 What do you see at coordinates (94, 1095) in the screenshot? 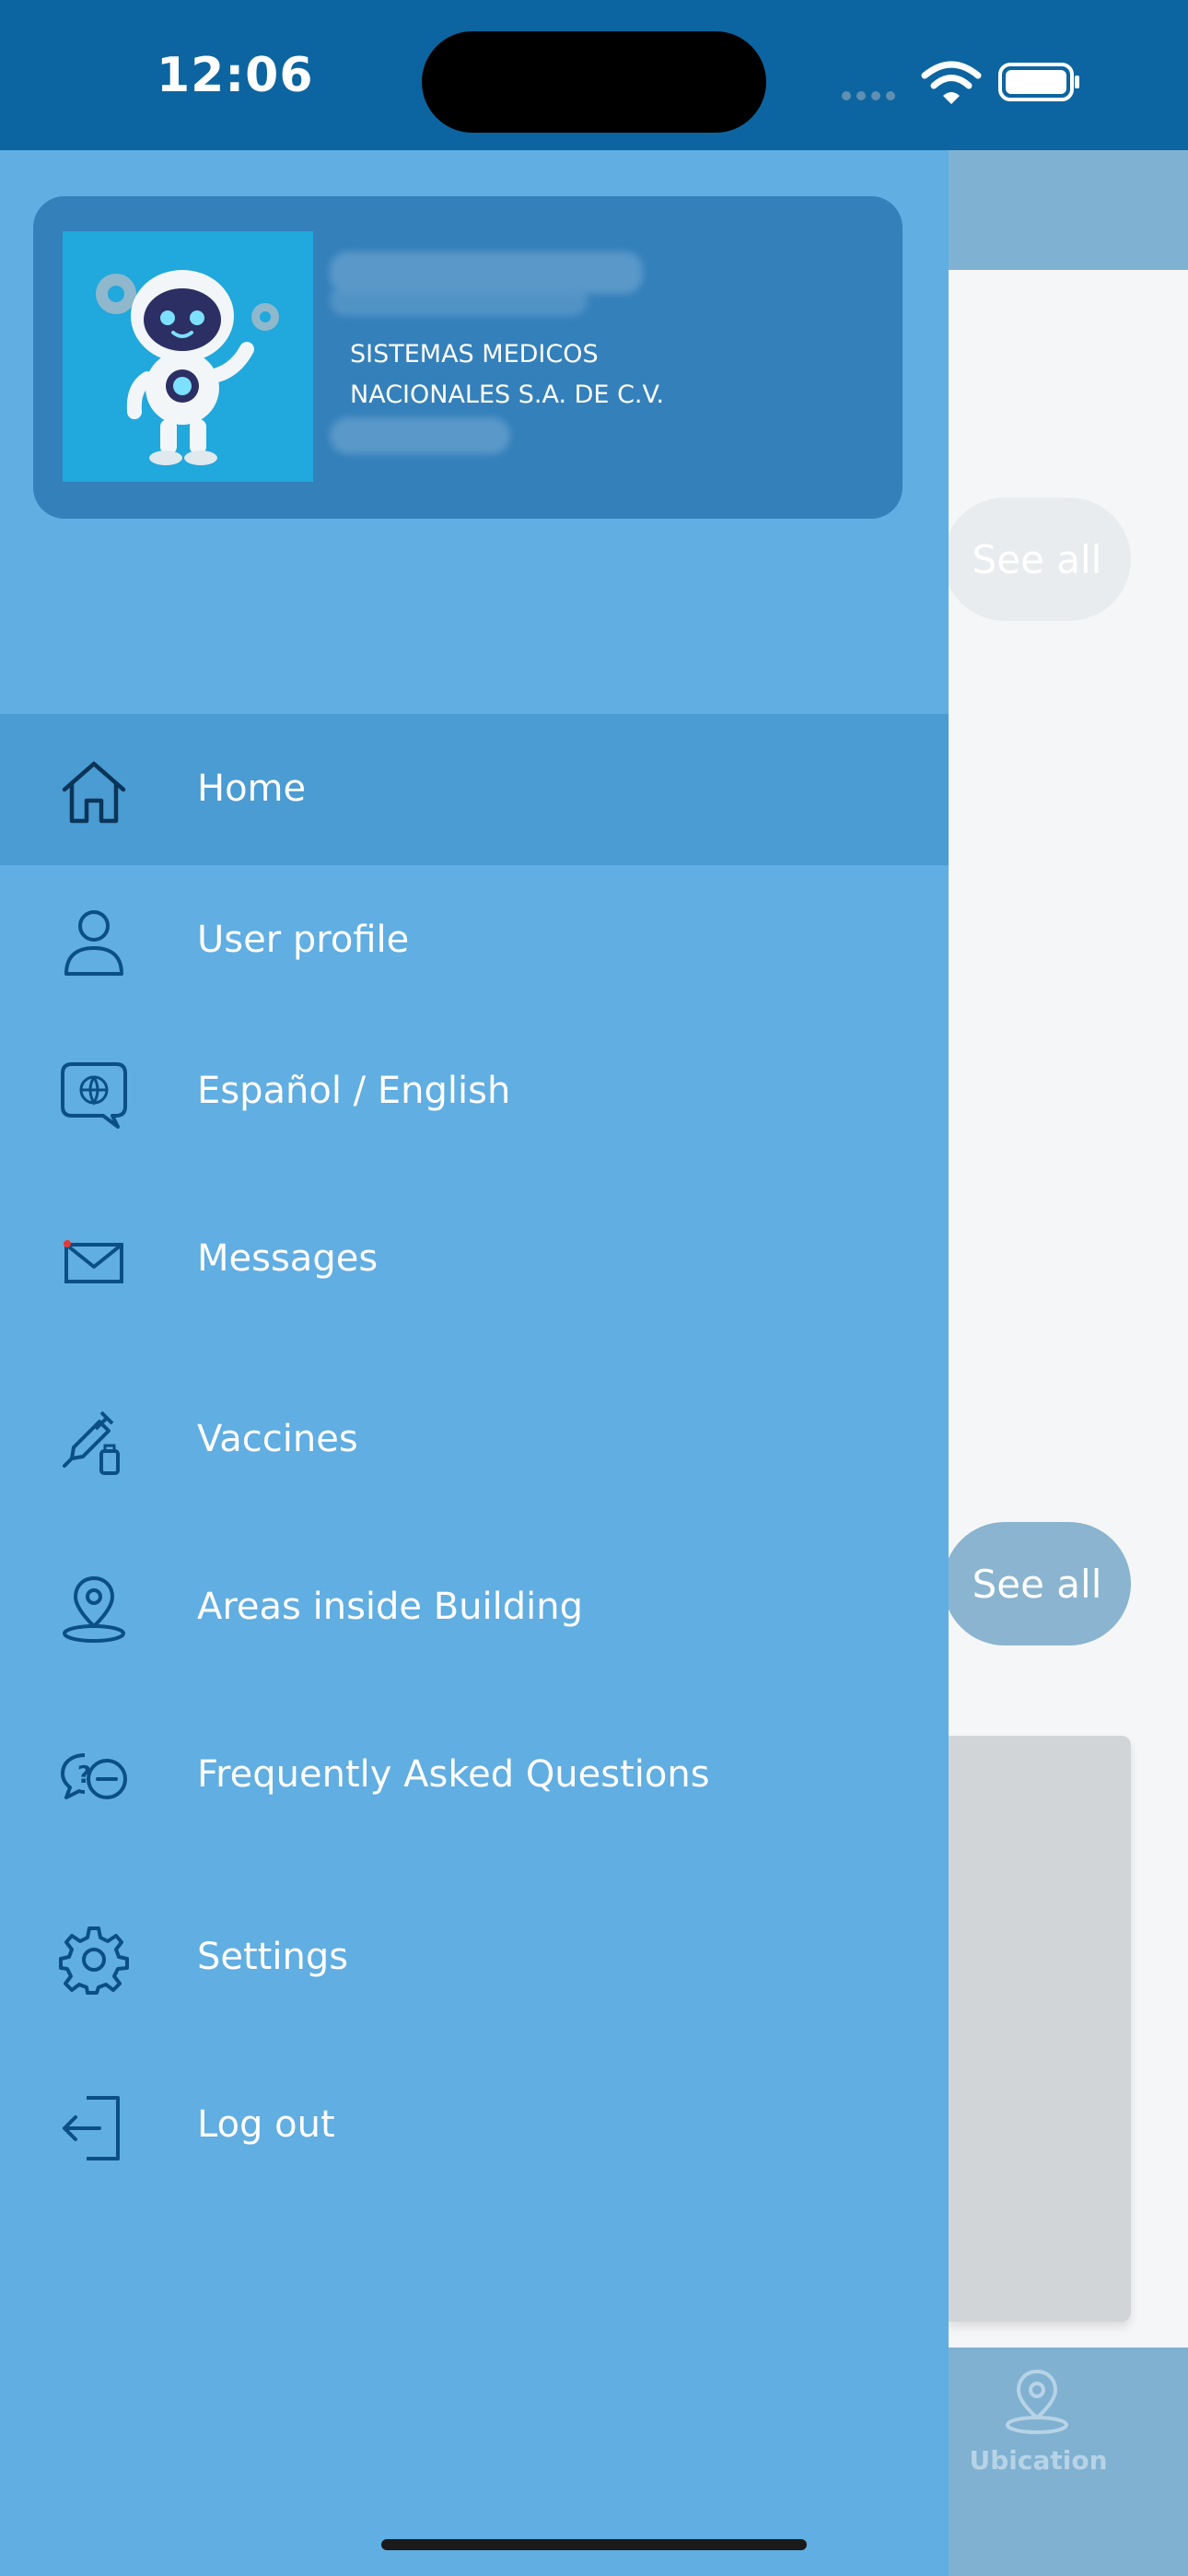
I see `language-icon` at bounding box center [94, 1095].